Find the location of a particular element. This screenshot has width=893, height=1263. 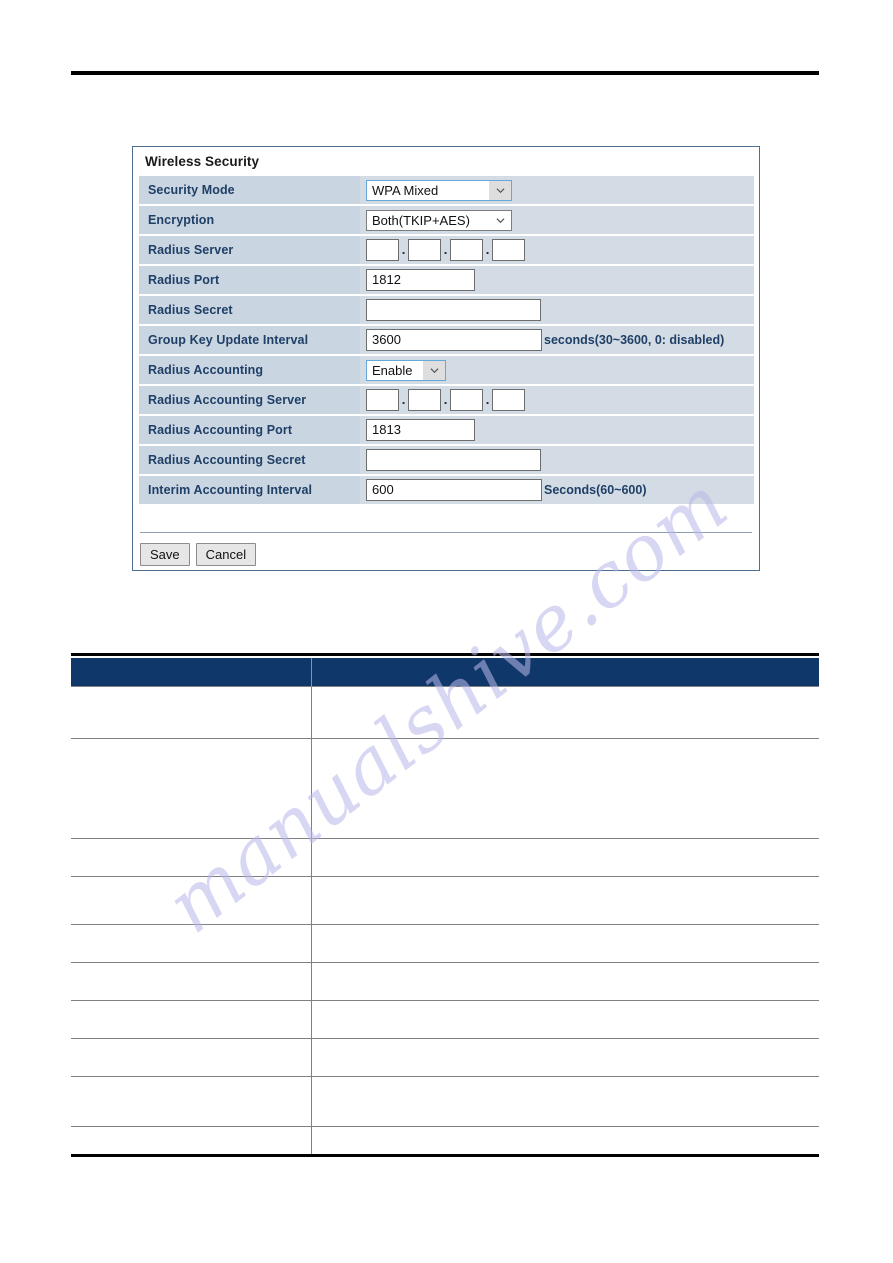

page-header-rule is located at coordinates (445, 73).